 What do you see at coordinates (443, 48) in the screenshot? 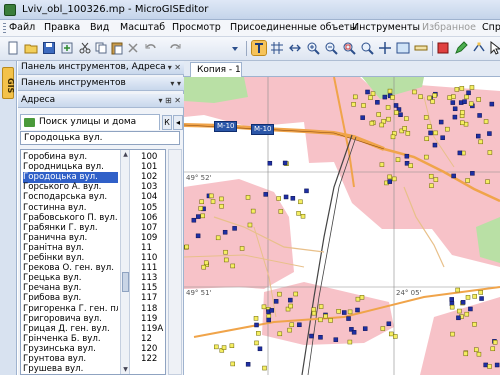
I see `layers-icon` at bounding box center [443, 48].